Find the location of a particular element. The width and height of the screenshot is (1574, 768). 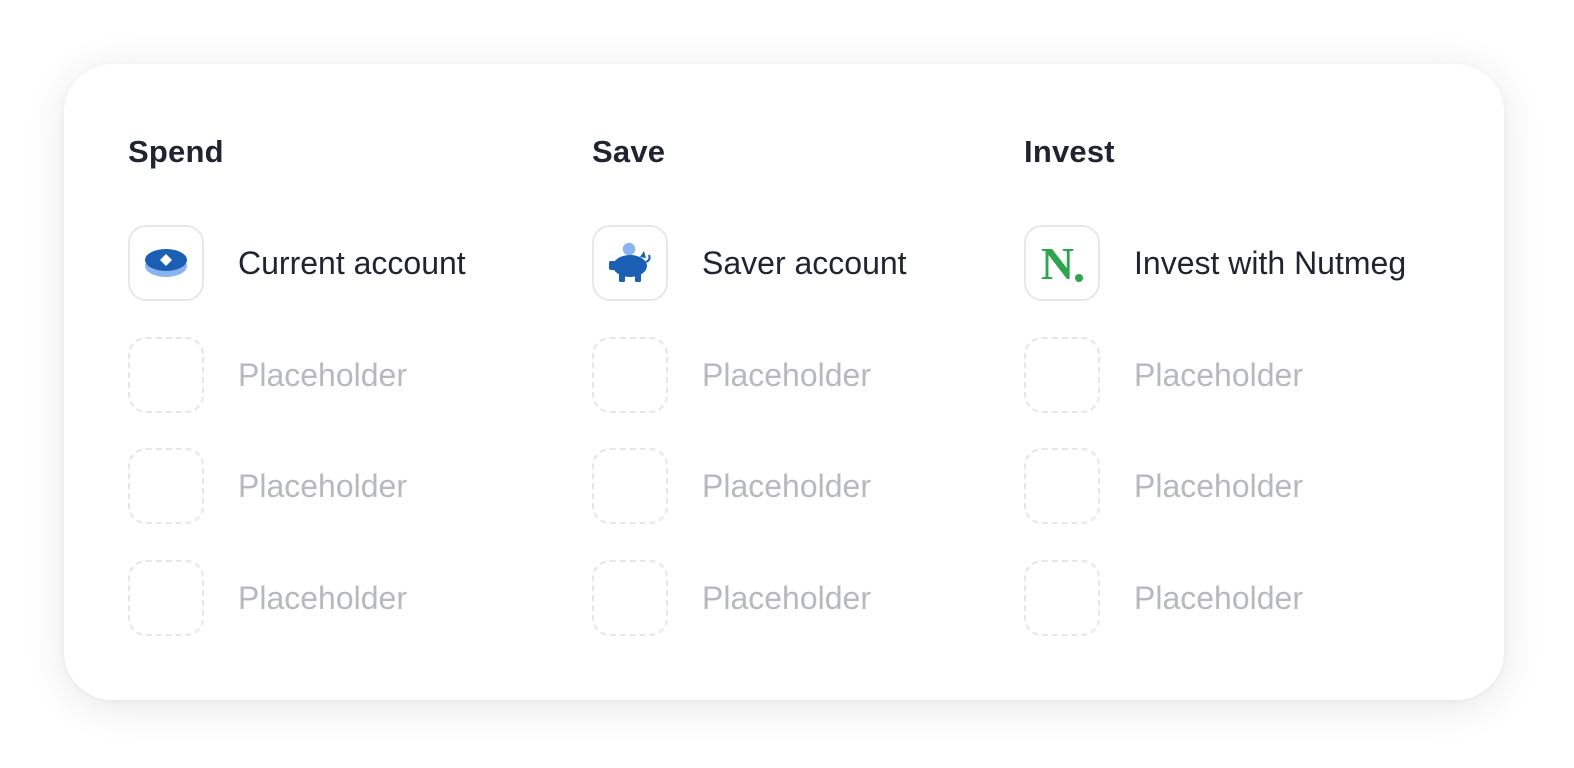

nutmeg-logo-dot is located at coordinates (1079, 278).